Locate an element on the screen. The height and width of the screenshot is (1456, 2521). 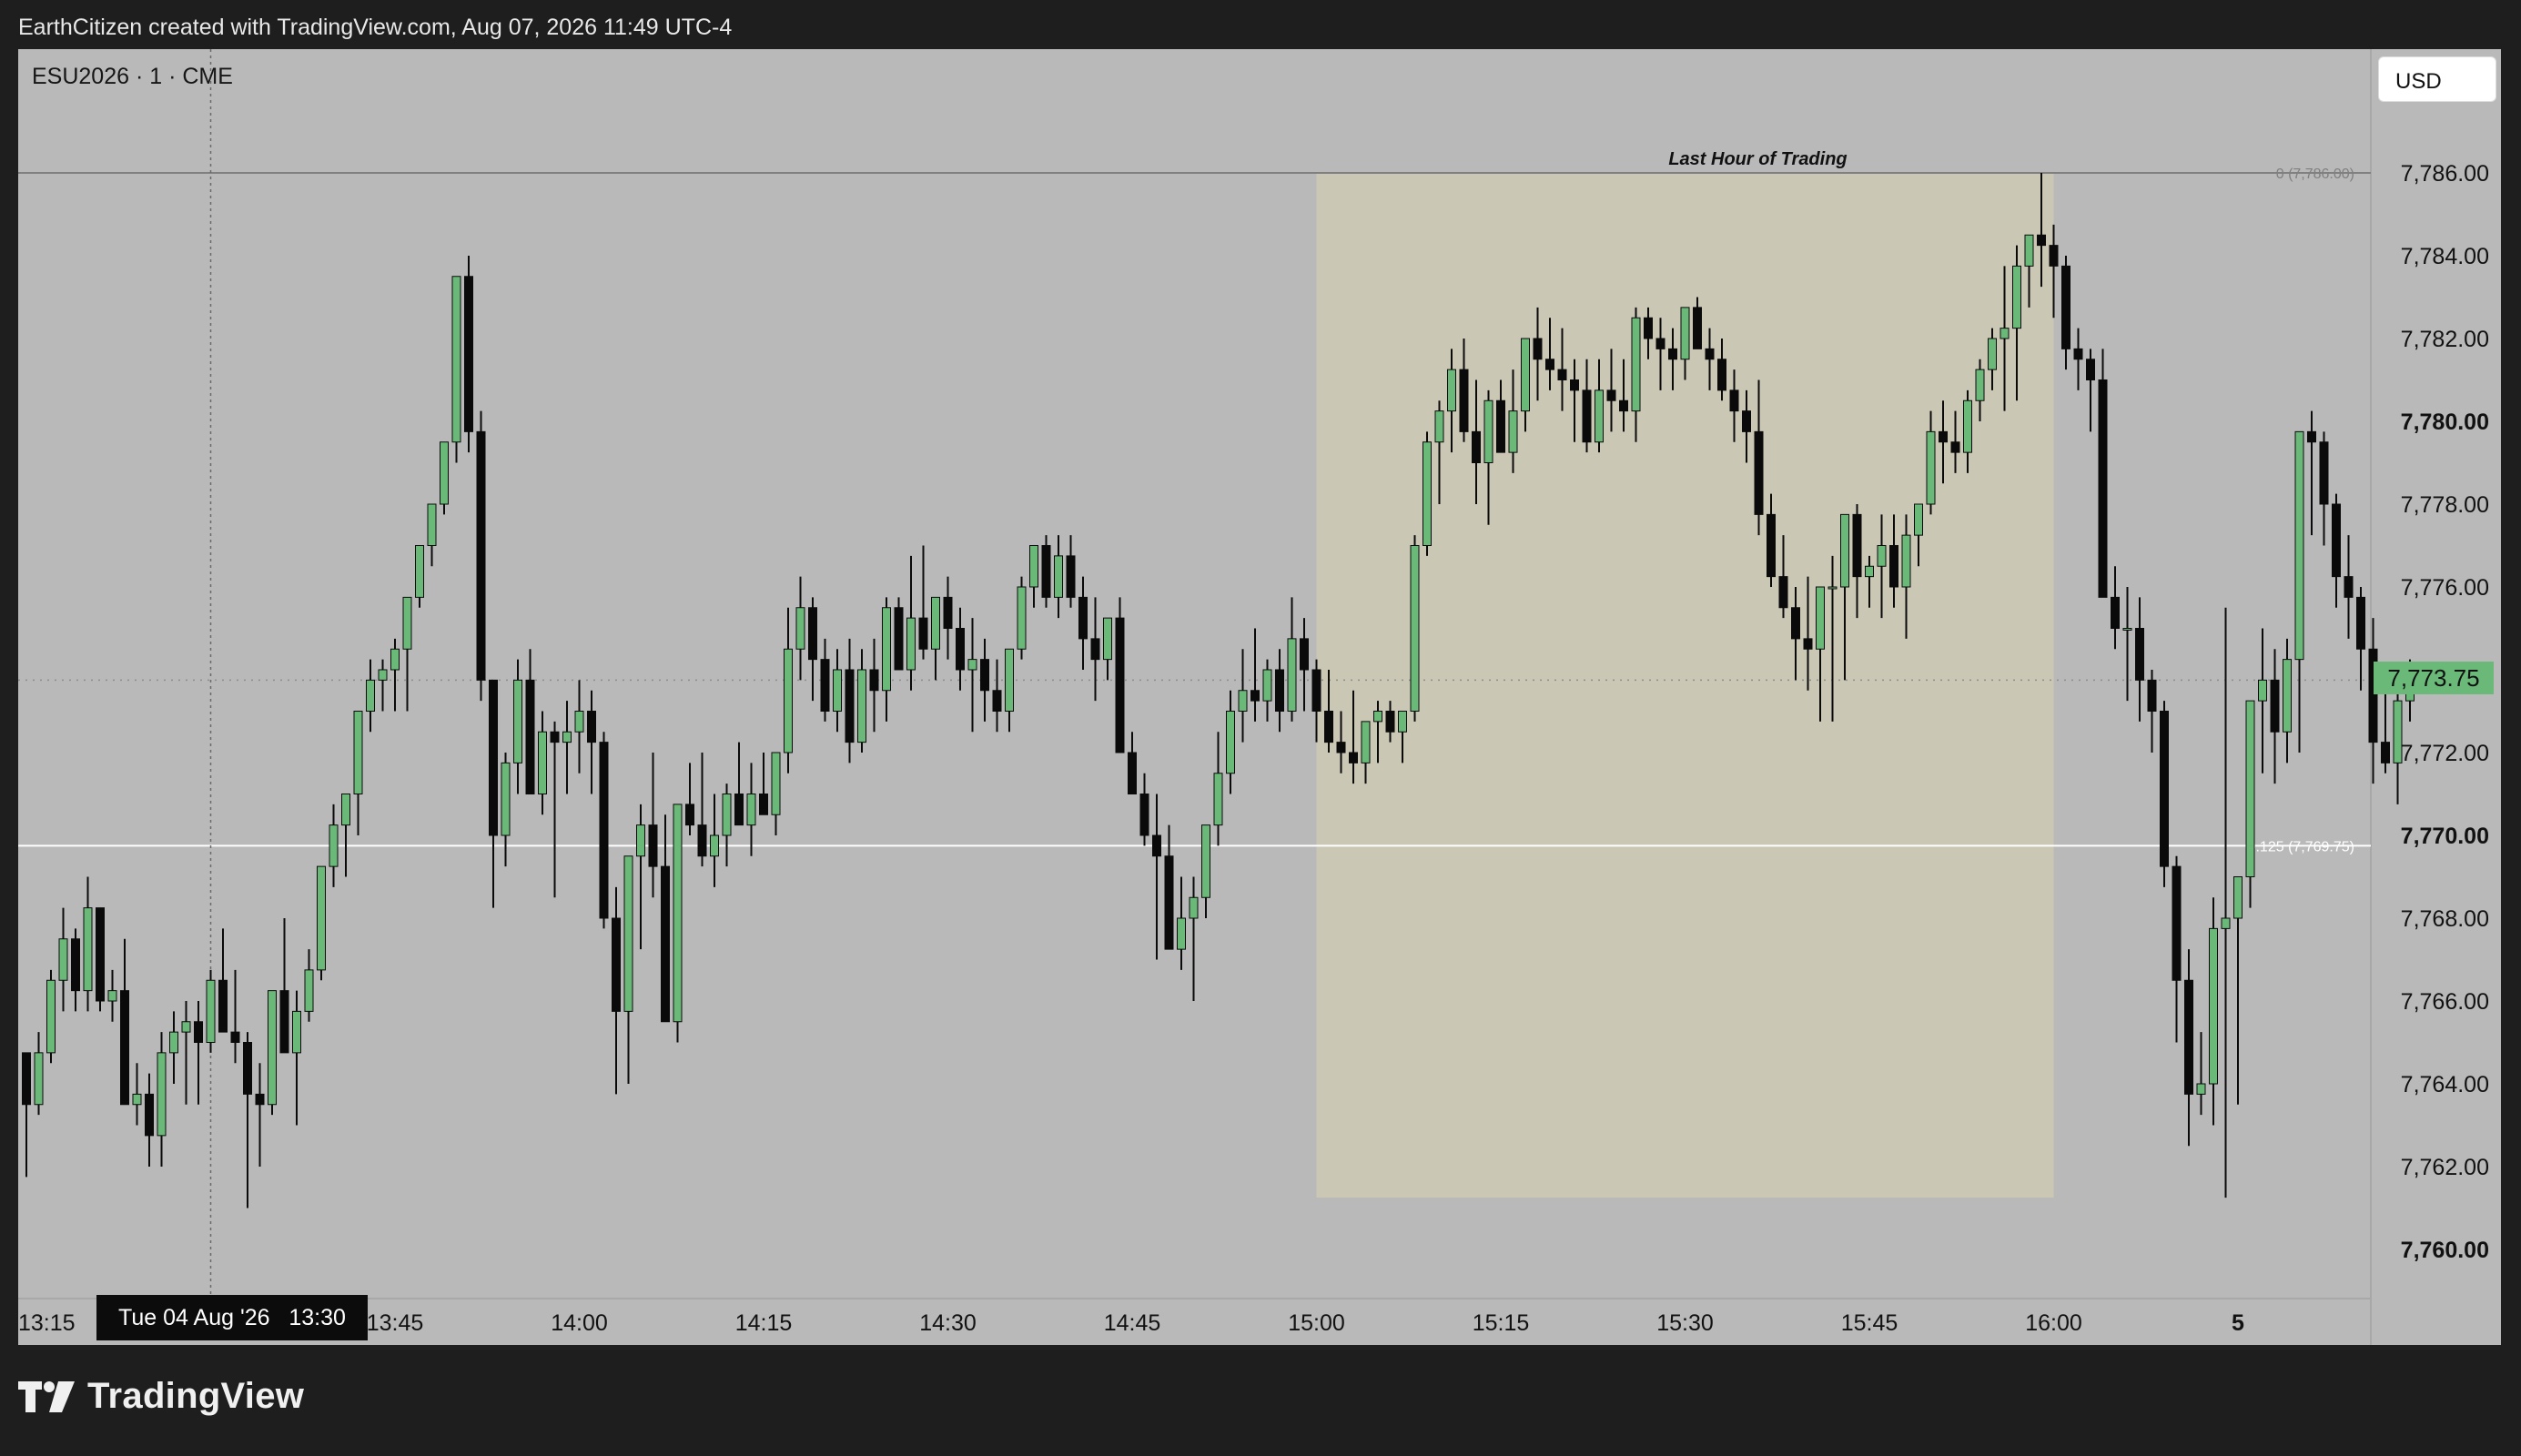
symbol-label: ESU2026 · 1 · CME is located at coordinates (133, 77).